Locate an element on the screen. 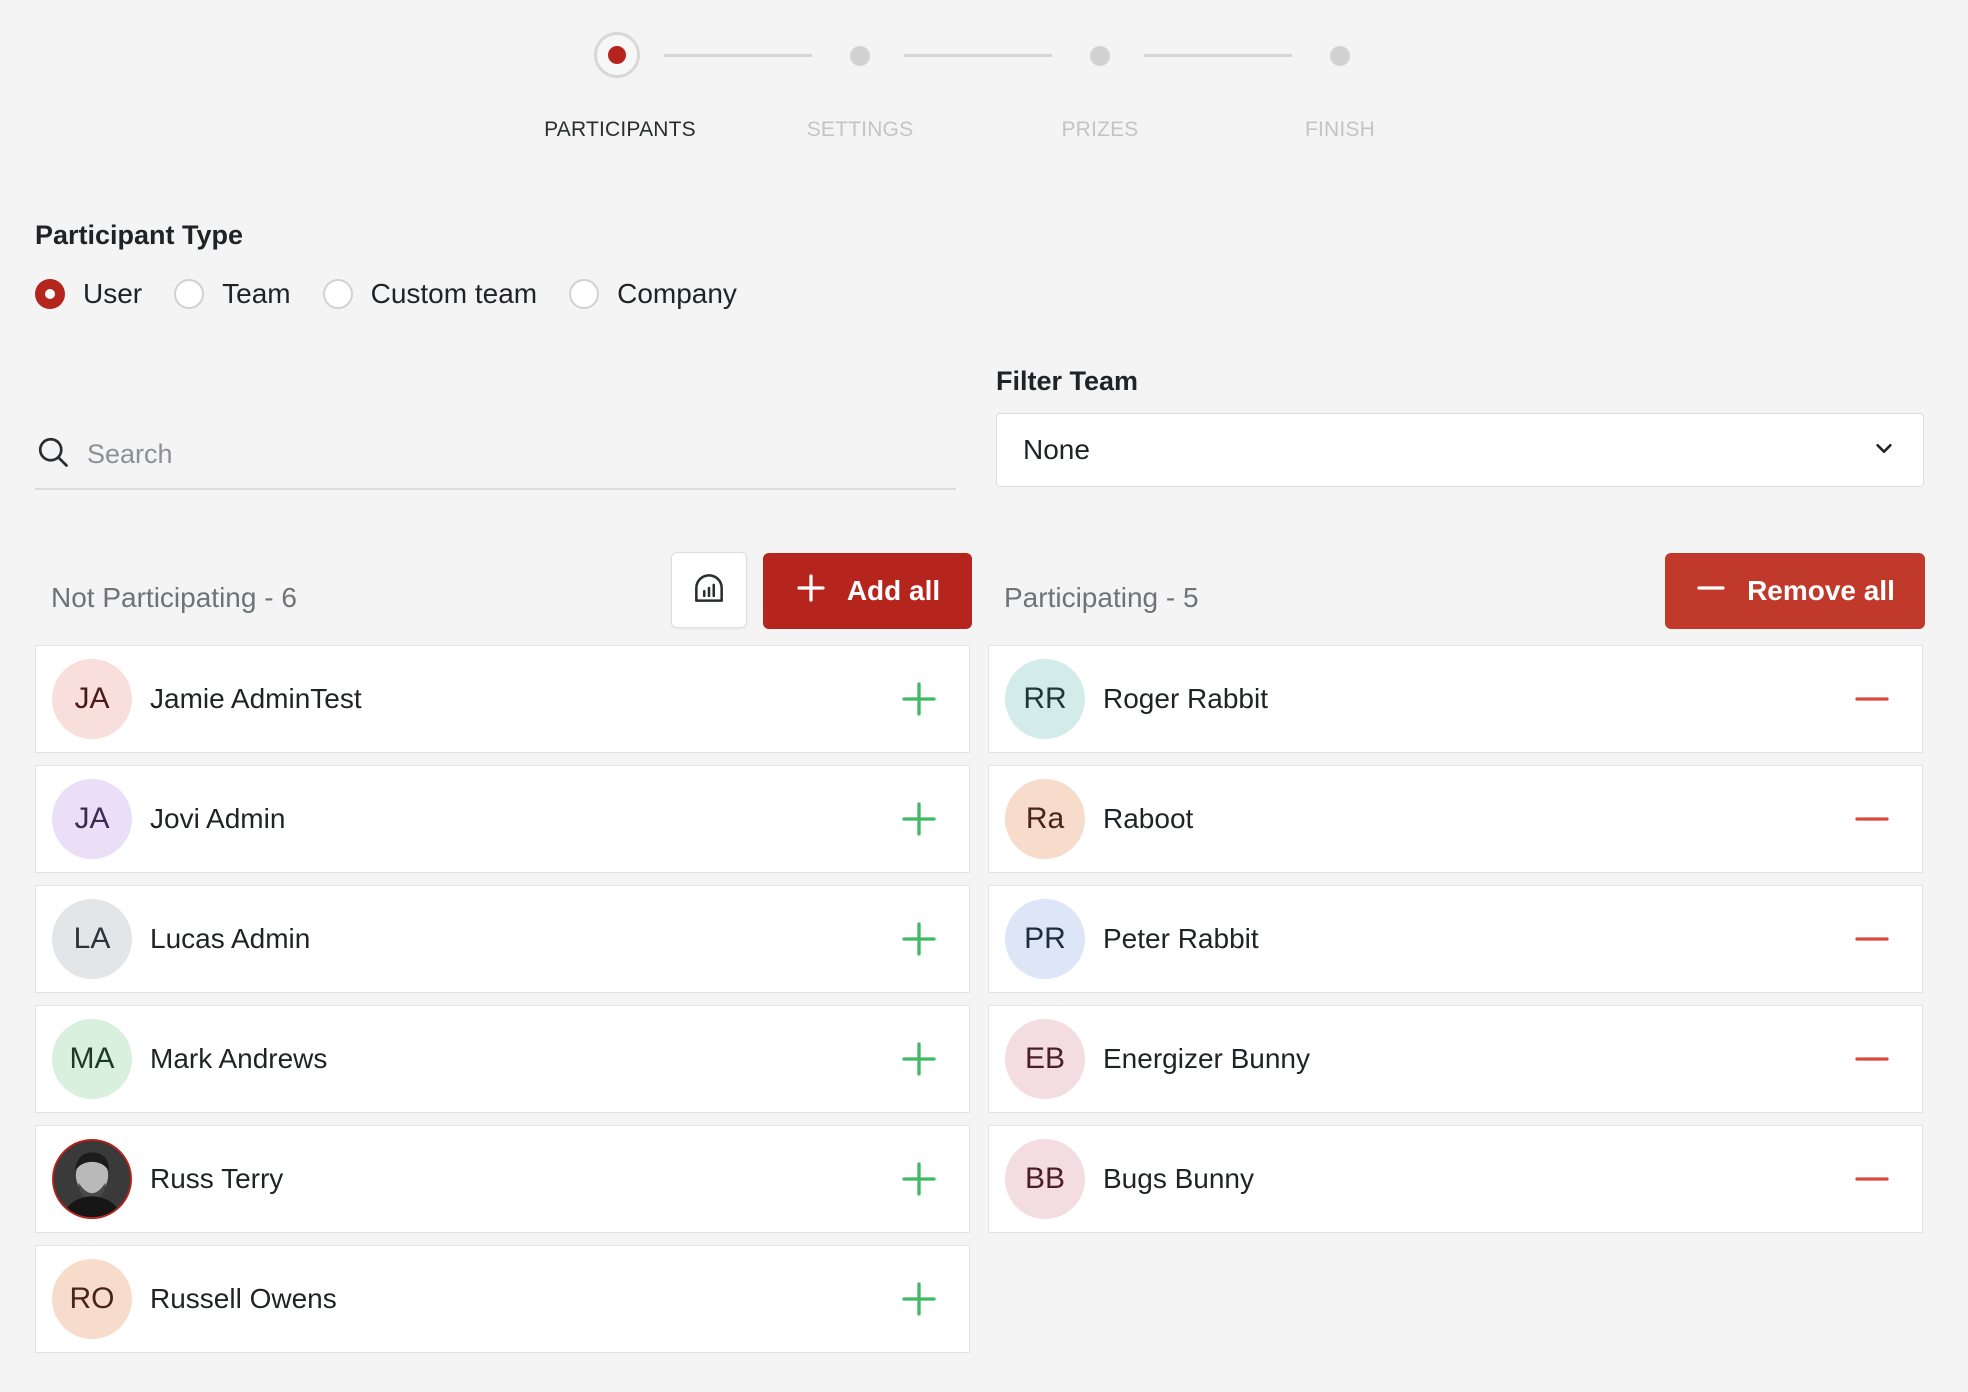 The height and width of the screenshot is (1392, 1968). stats-button is located at coordinates (709, 590).